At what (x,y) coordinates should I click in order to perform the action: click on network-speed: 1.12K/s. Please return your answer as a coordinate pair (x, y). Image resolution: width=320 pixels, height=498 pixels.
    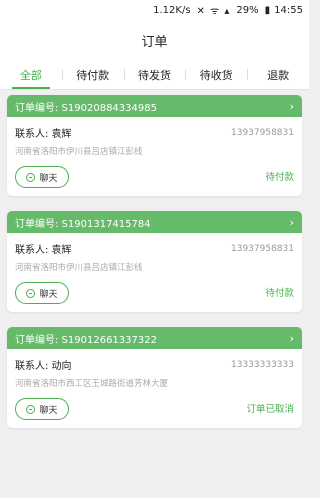
    Looking at the image, I should click on (172, 10).